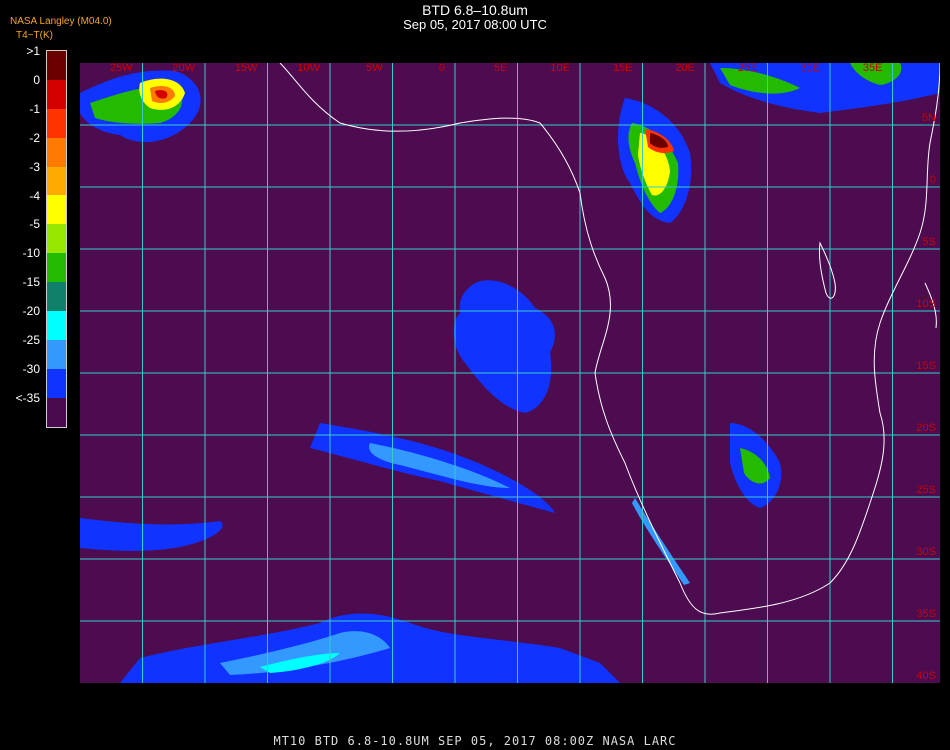 The image size is (950, 750). What do you see at coordinates (442, 68) in the screenshot?
I see `lon-label: 0` at bounding box center [442, 68].